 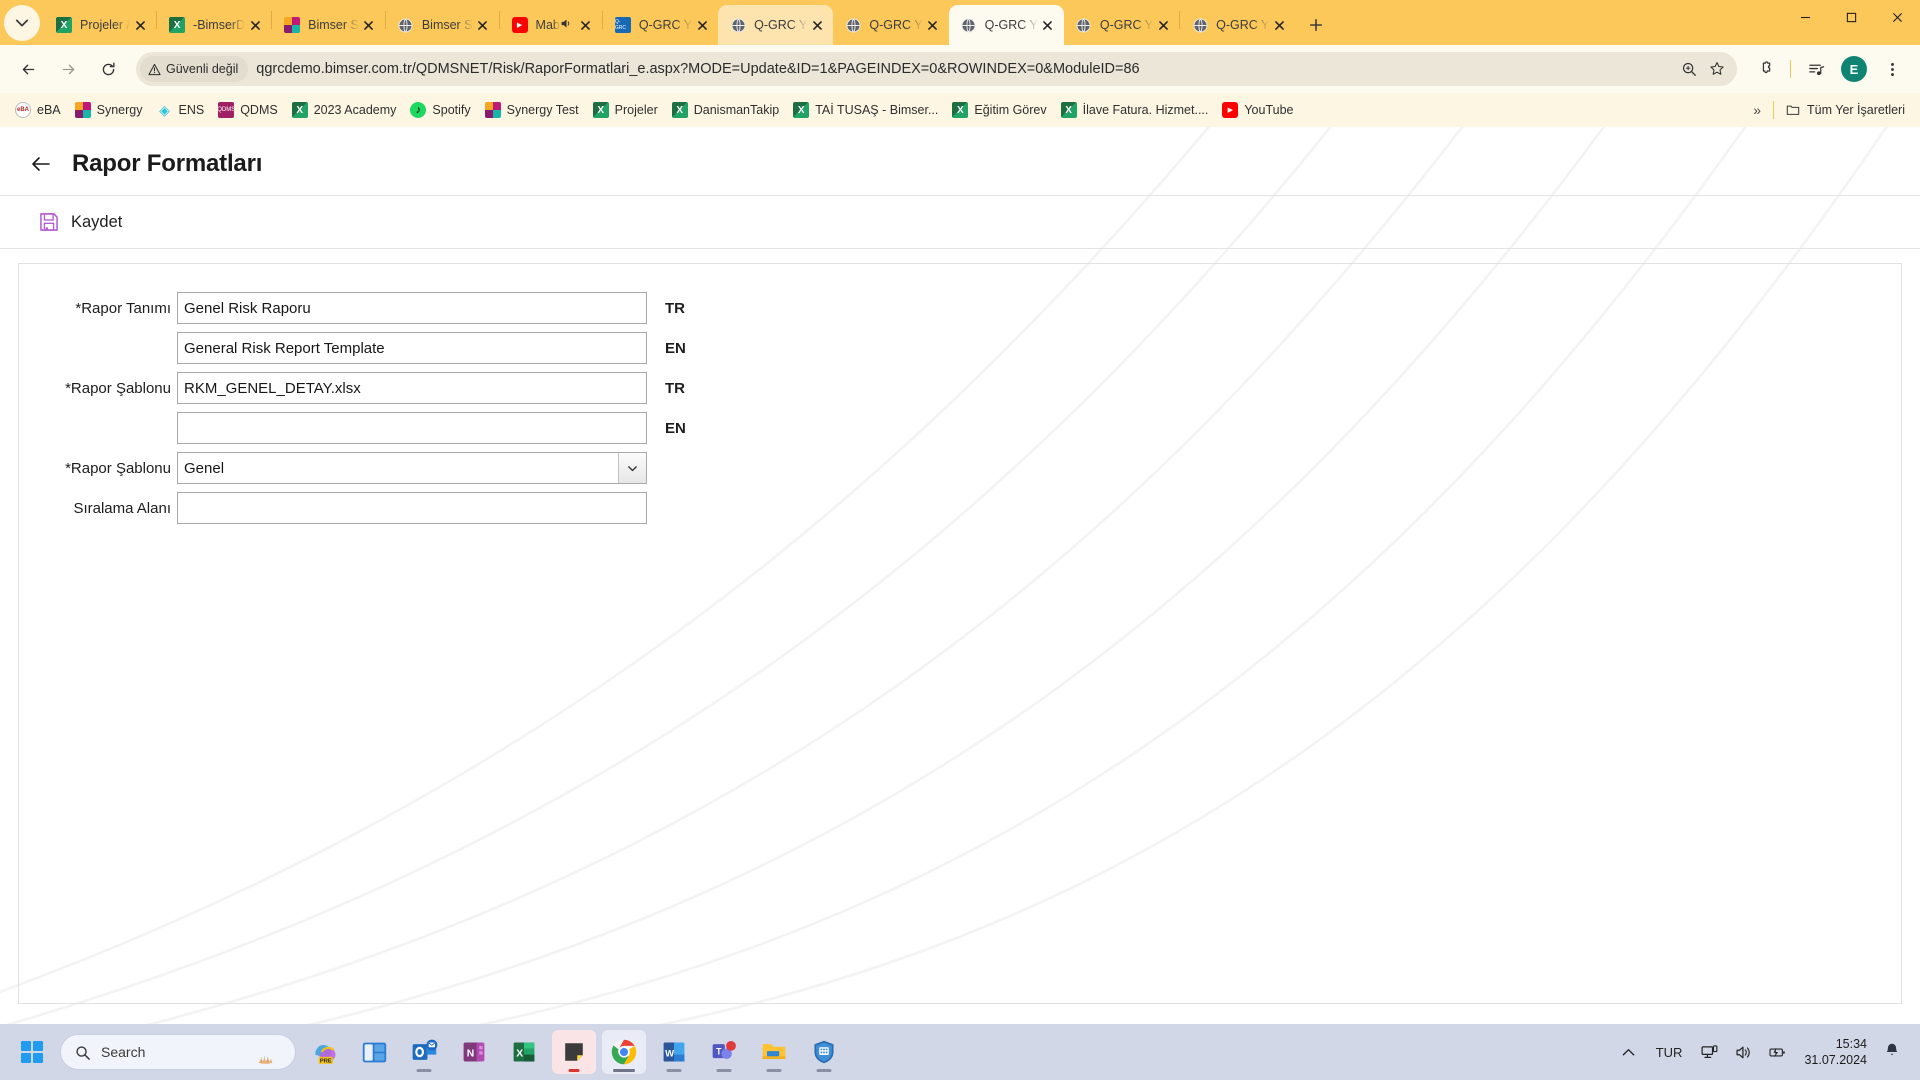 What do you see at coordinates (424, 1052) in the screenshot?
I see `outlook-button` at bounding box center [424, 1052].